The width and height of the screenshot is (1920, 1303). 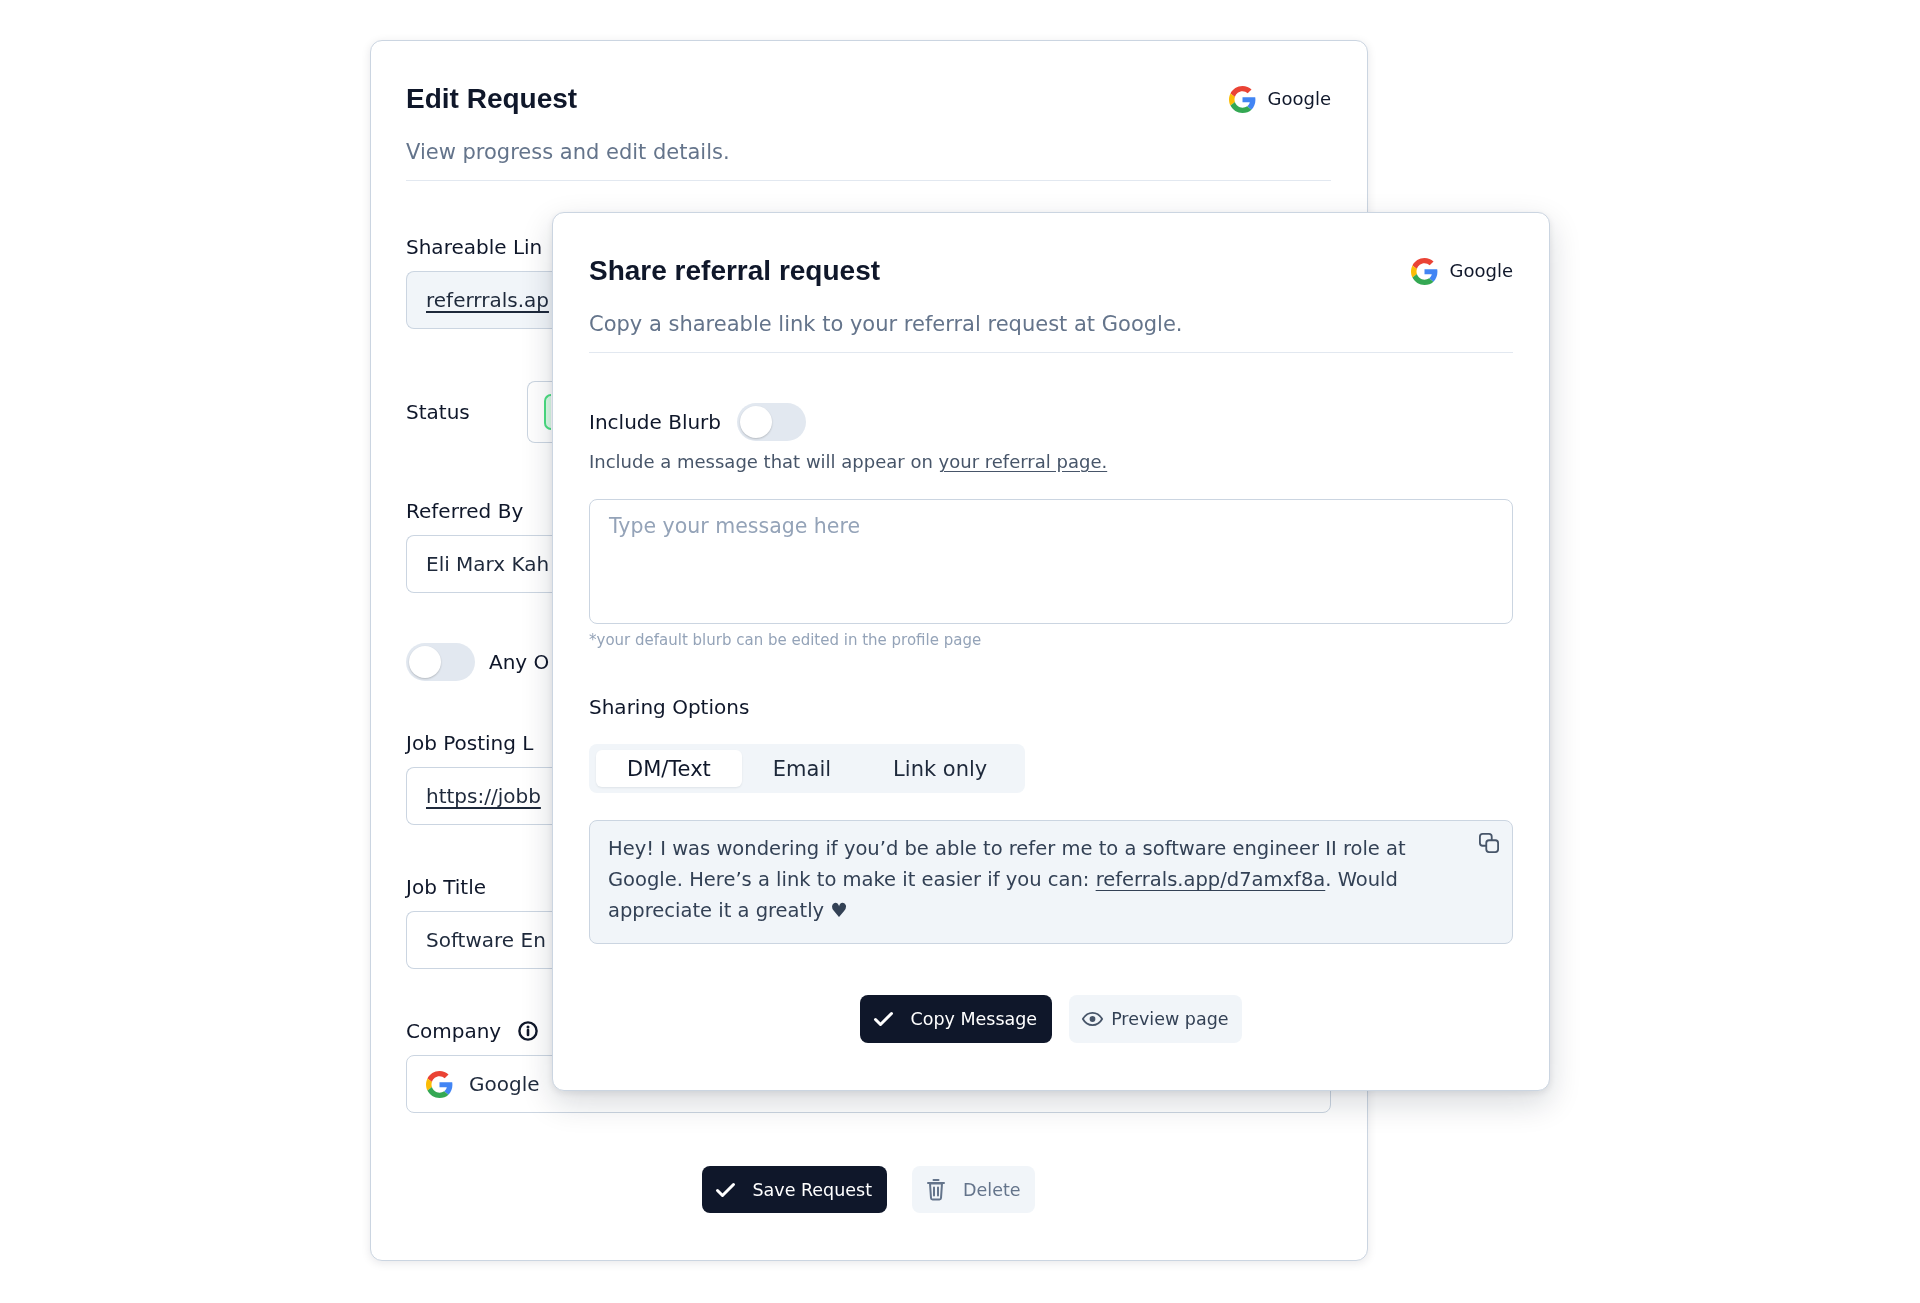 I want to click on field-label: Job Posting L, so click(x=470, y=743).